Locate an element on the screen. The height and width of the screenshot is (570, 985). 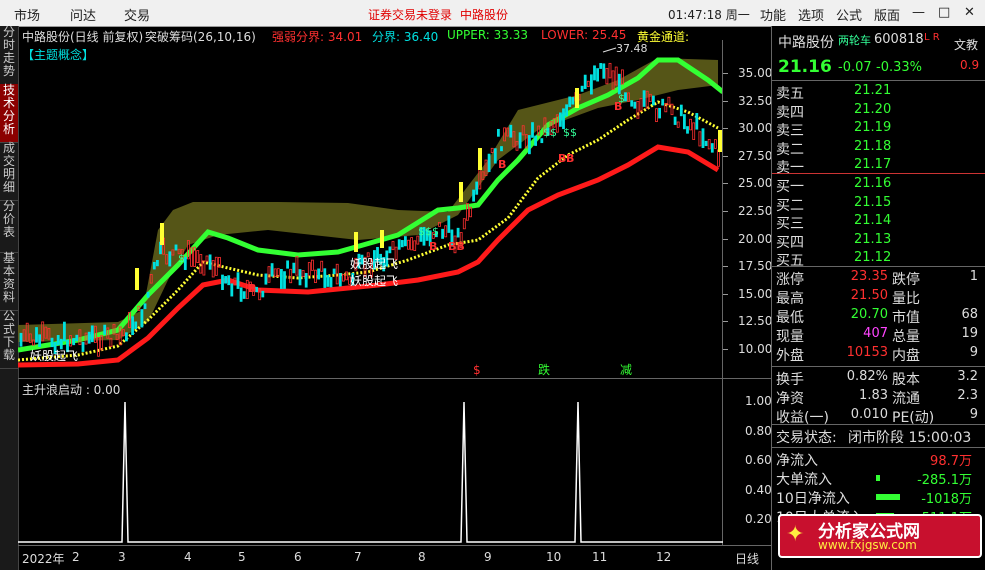
close-icon: ✕ is located at coordinates (969, 12).